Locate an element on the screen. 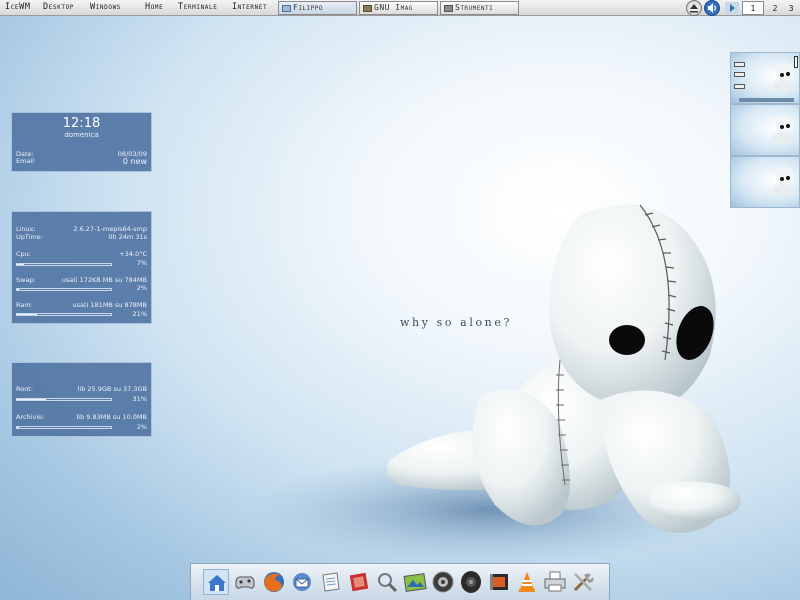 The width and height of the screenshot is (800, 600). speaker-icon is located at coordinates (471, 582).